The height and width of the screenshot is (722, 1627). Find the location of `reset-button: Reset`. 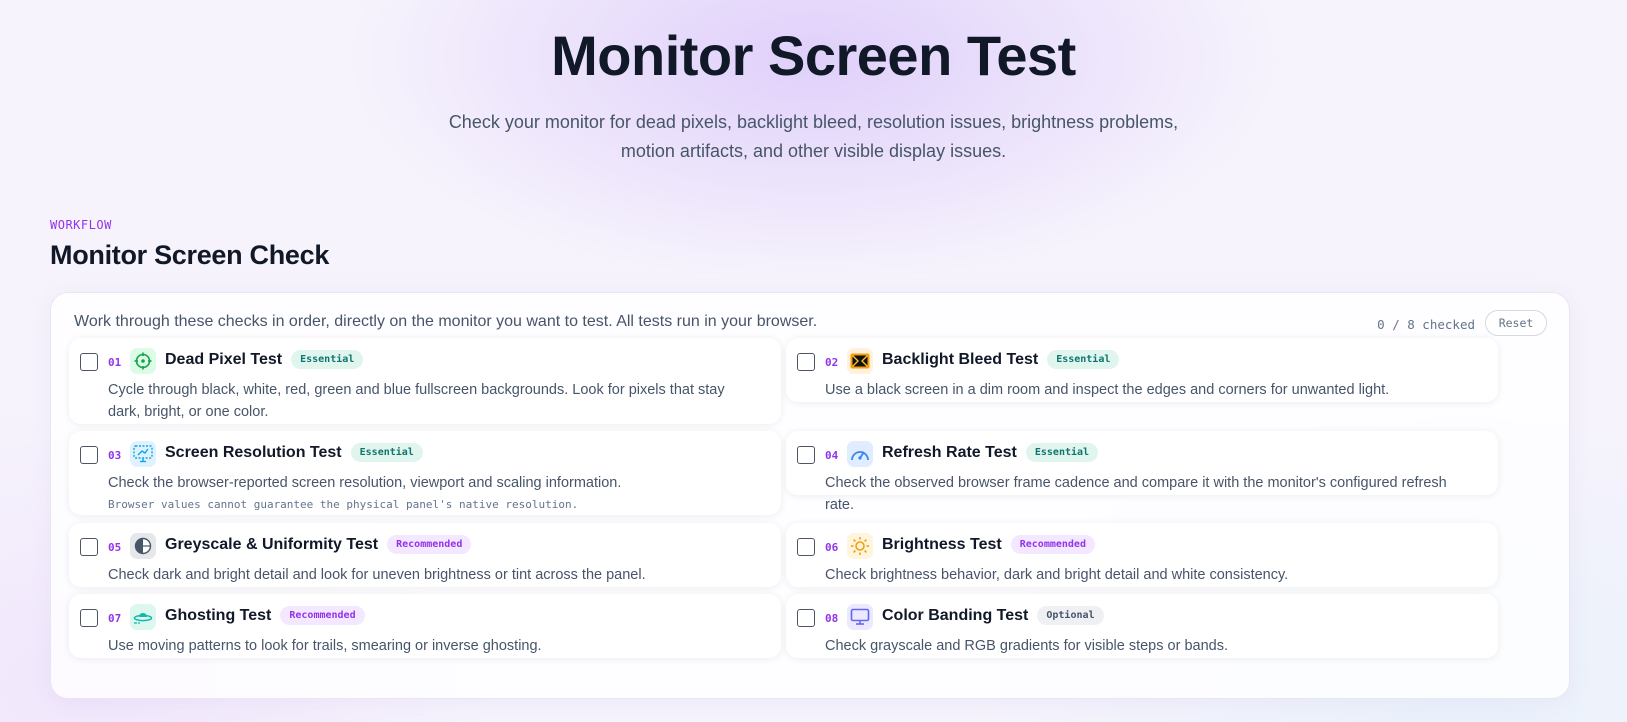

reset-button: Reset is located at coordinates (1516, 323).